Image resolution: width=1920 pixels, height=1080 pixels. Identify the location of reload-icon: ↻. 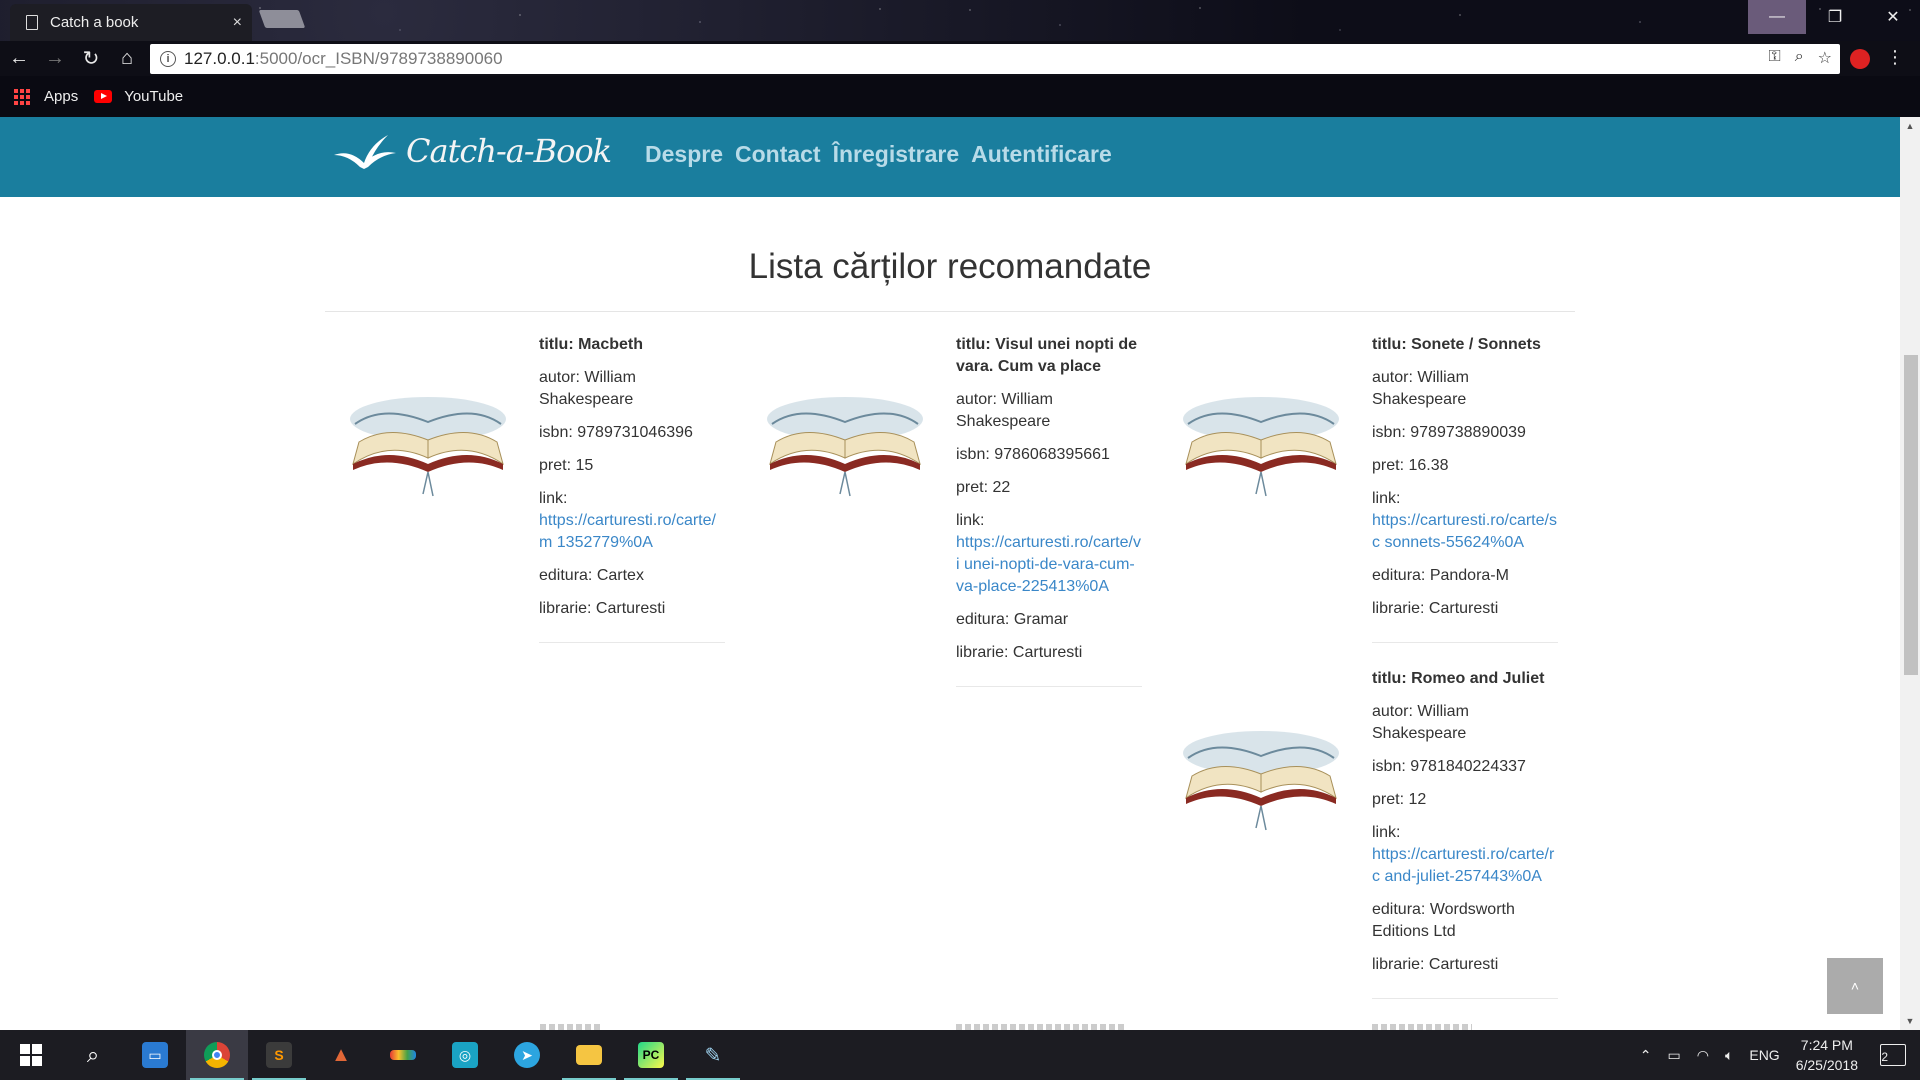
(91, 59).